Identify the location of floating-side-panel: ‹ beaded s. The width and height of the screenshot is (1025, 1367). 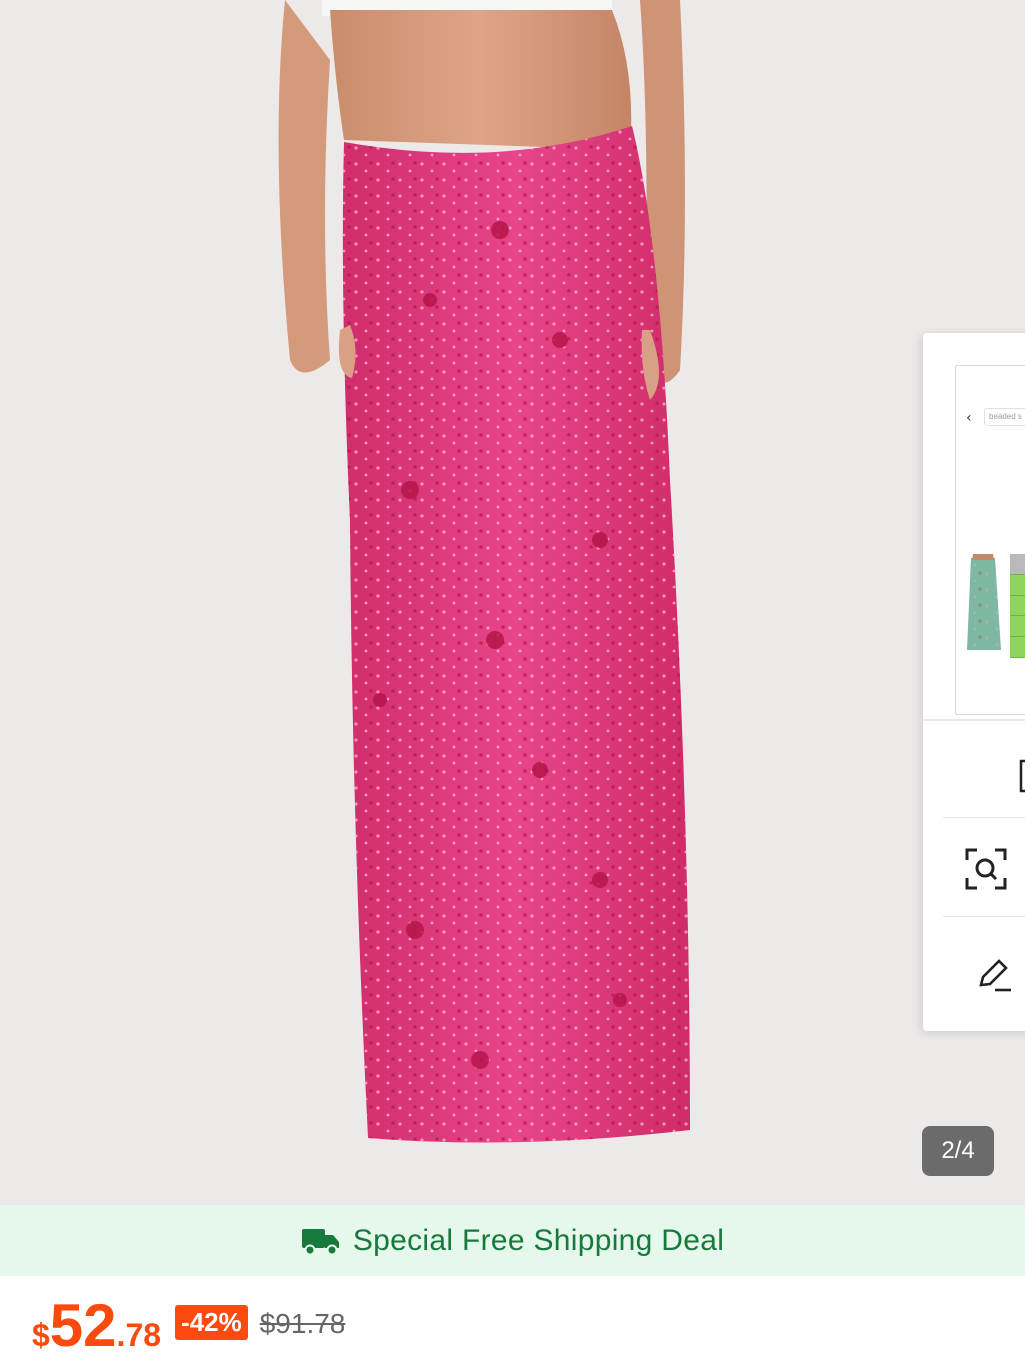
(974, 682).